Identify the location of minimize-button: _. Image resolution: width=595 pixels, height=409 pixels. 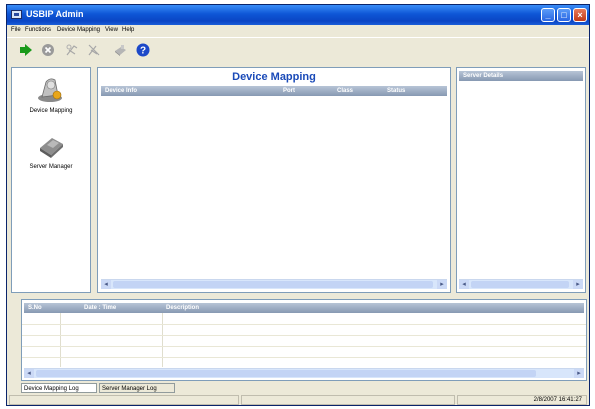
(548, 15).